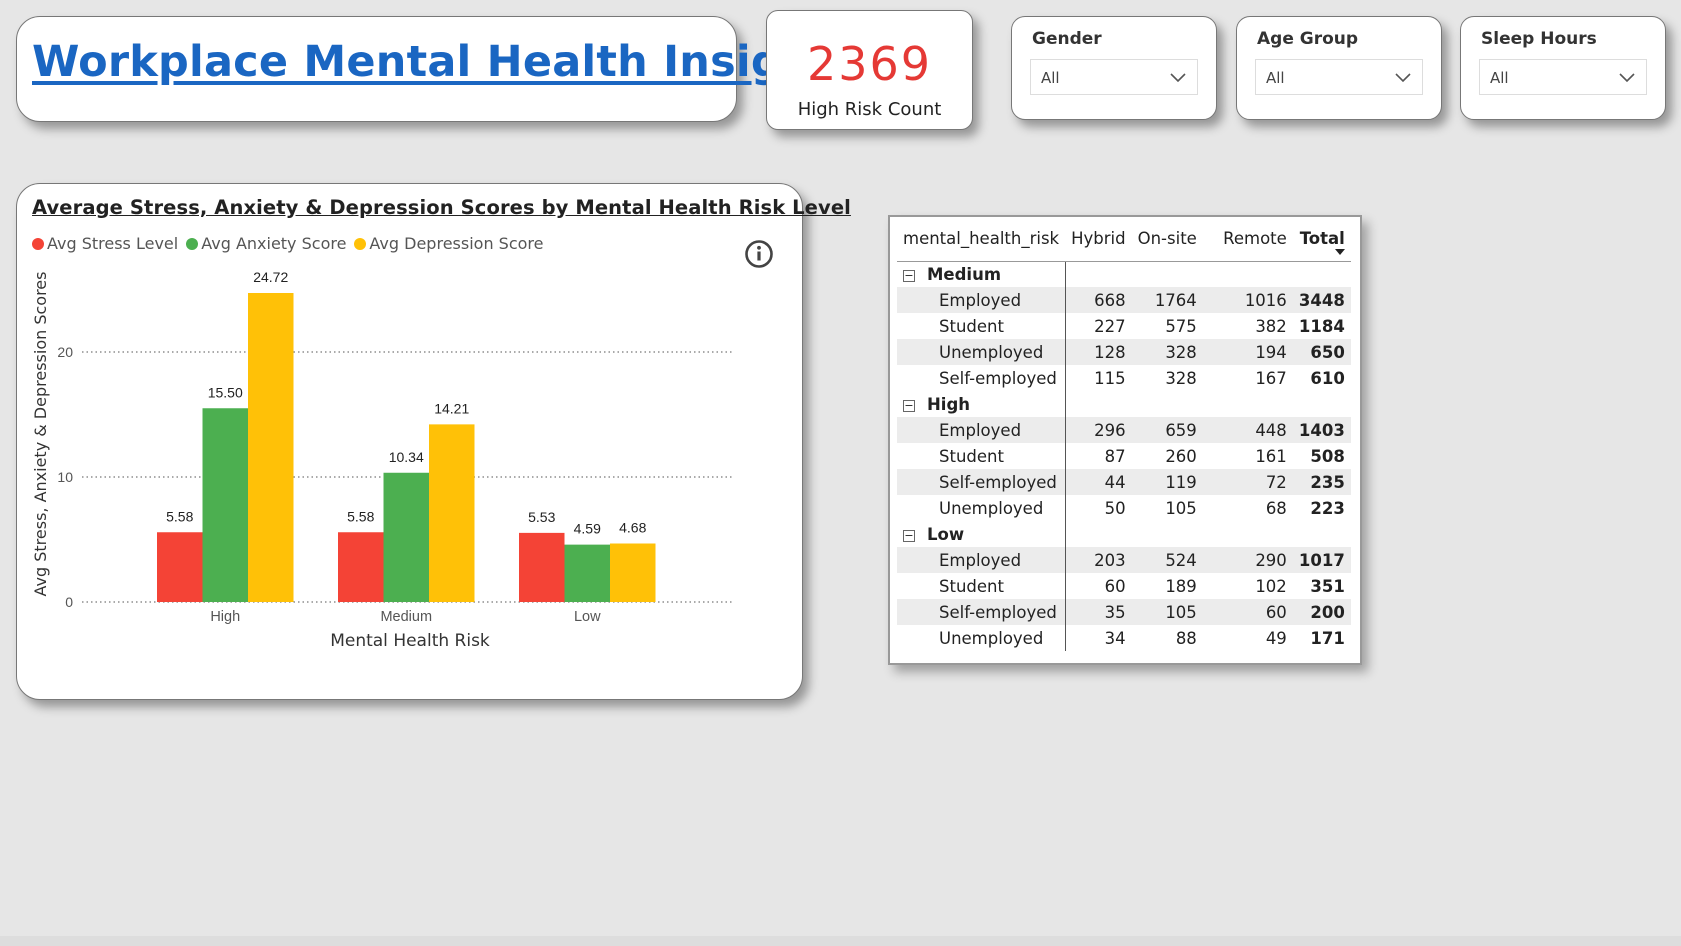 The height and width of the screenshot is (946, 1681). Describe the element at coordinates (1067, 39) in the screenshot. I see `slicer-title: Gender` at that location.